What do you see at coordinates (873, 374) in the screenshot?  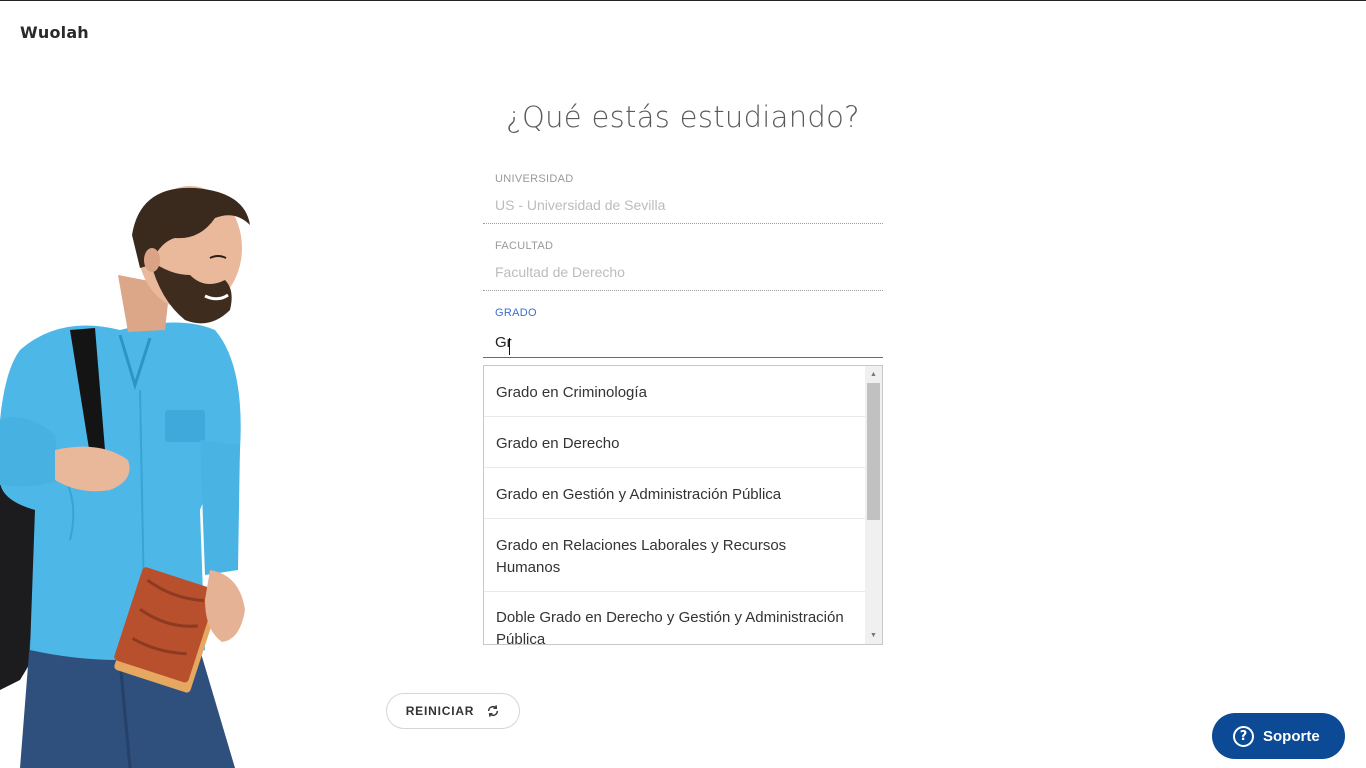 I see `scroll-up-arrow-icon: ▲` at bounding box center [873, 374].